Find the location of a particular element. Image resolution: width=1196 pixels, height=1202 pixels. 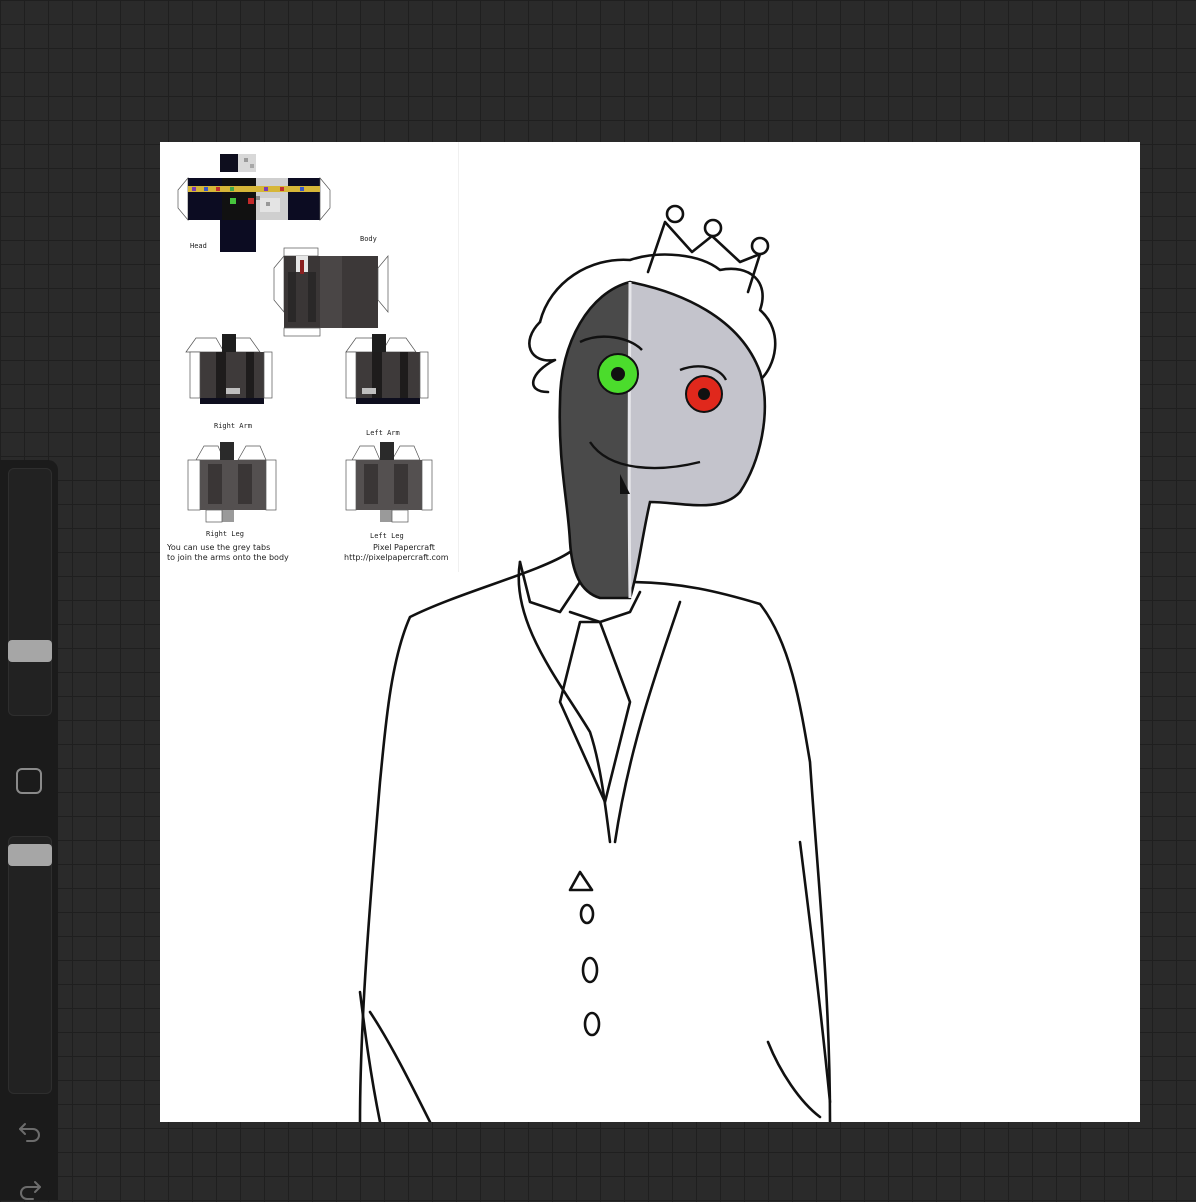

jacket-left-edge is located at coordinates (465, 836).